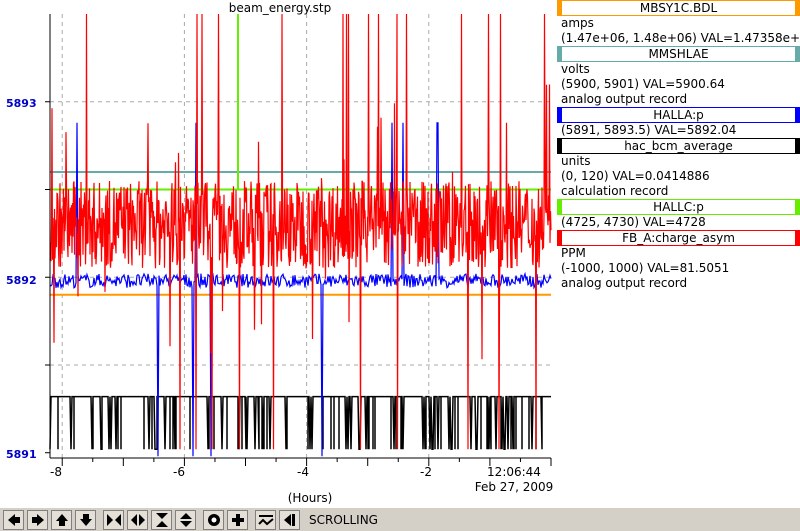 The height and width of the screenshot is (531, 800). What do you see at coordinates (237, 519) in the screenshot?
I see `add-icon` at bounding box center [237, 519].